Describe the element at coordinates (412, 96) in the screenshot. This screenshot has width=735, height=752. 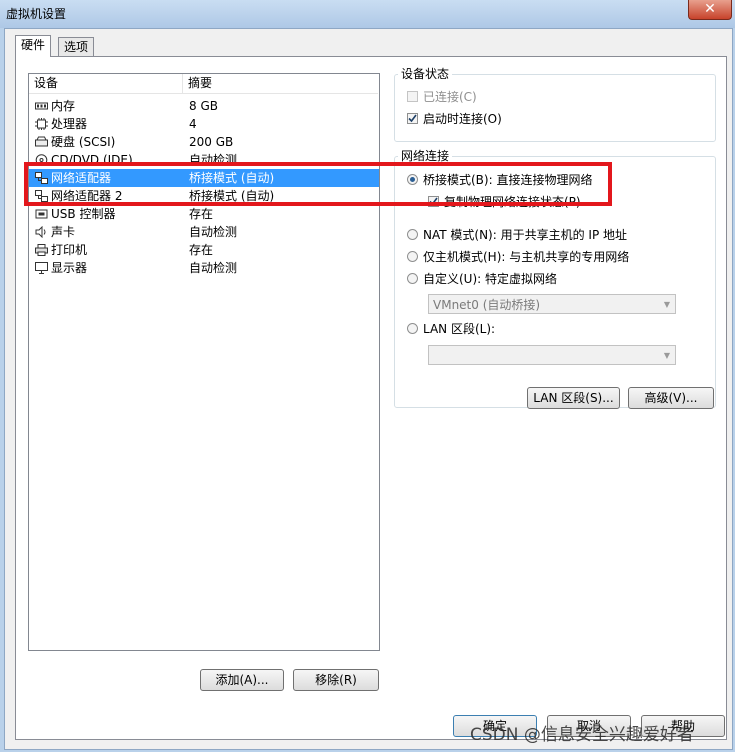
I see `connected-checkbox-box` at that location.